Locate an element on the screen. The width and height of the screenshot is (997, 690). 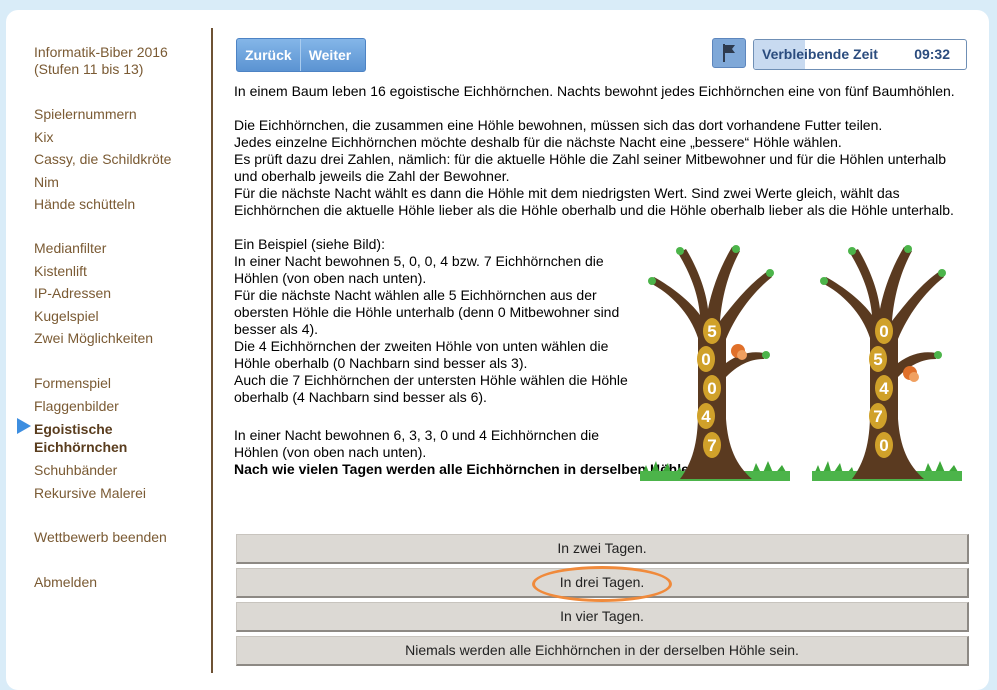
sidebar-item-schuhbaender: Schuhbänder is located at coordinates (90, 470).